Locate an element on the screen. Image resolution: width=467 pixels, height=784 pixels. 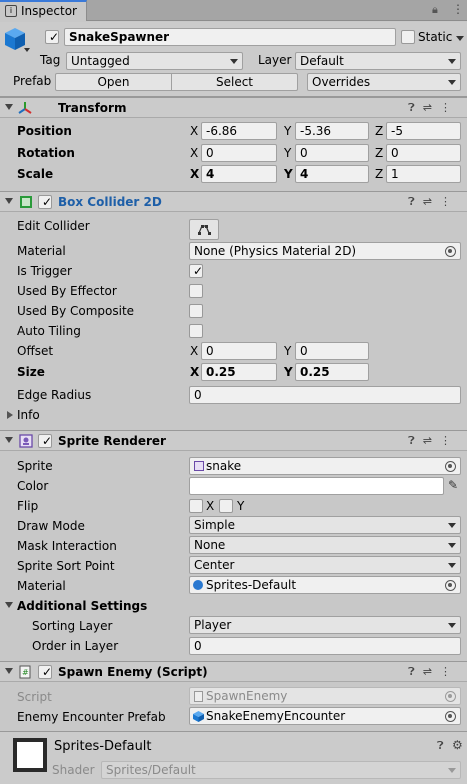
draw-mode-dropdown: Simple is located at coordinates (325, 525).